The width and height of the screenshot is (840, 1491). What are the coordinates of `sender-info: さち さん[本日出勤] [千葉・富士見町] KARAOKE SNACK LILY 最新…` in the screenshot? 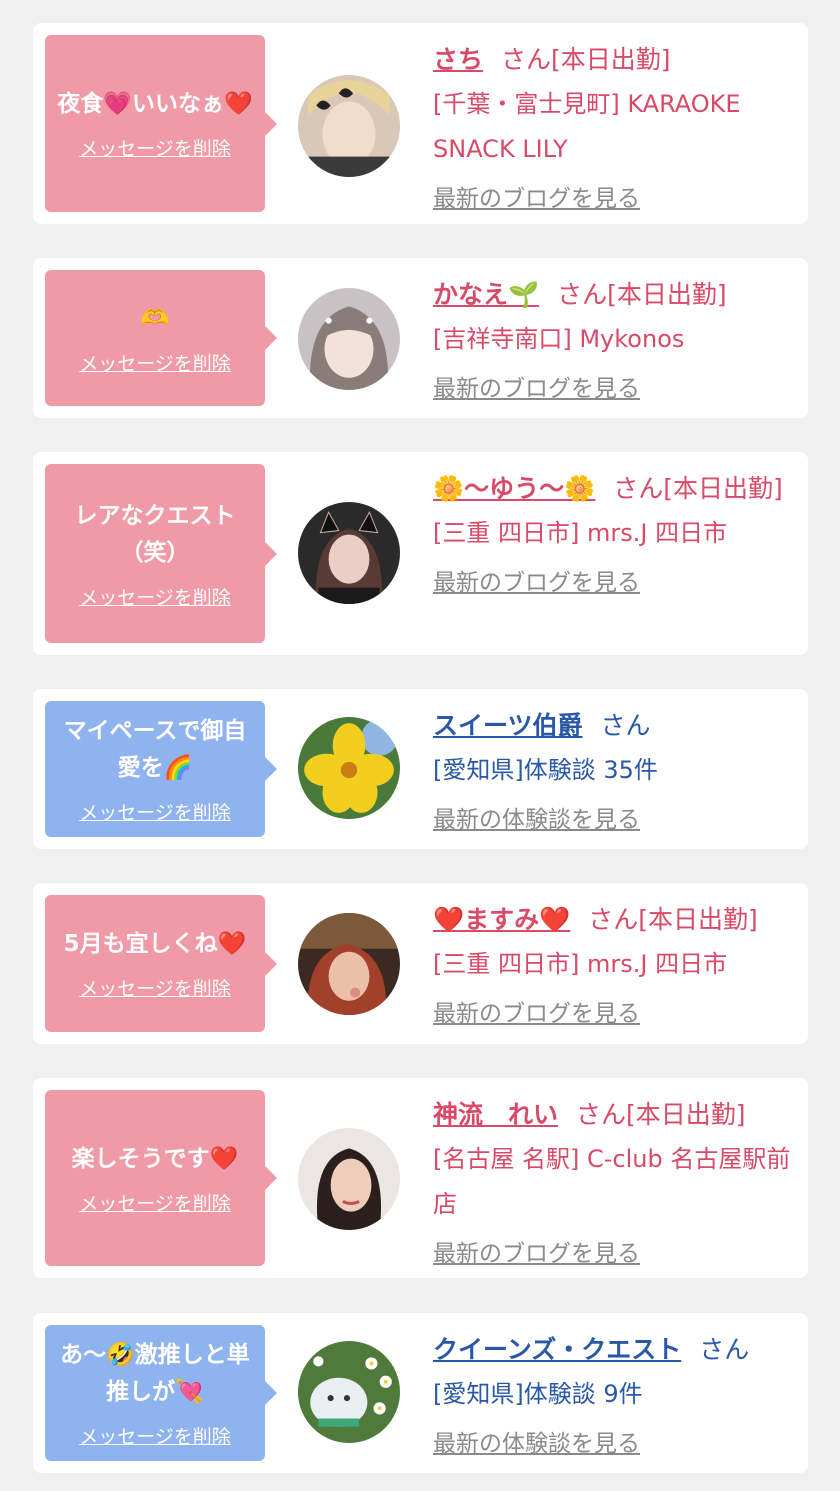 It's located at (613, 125).